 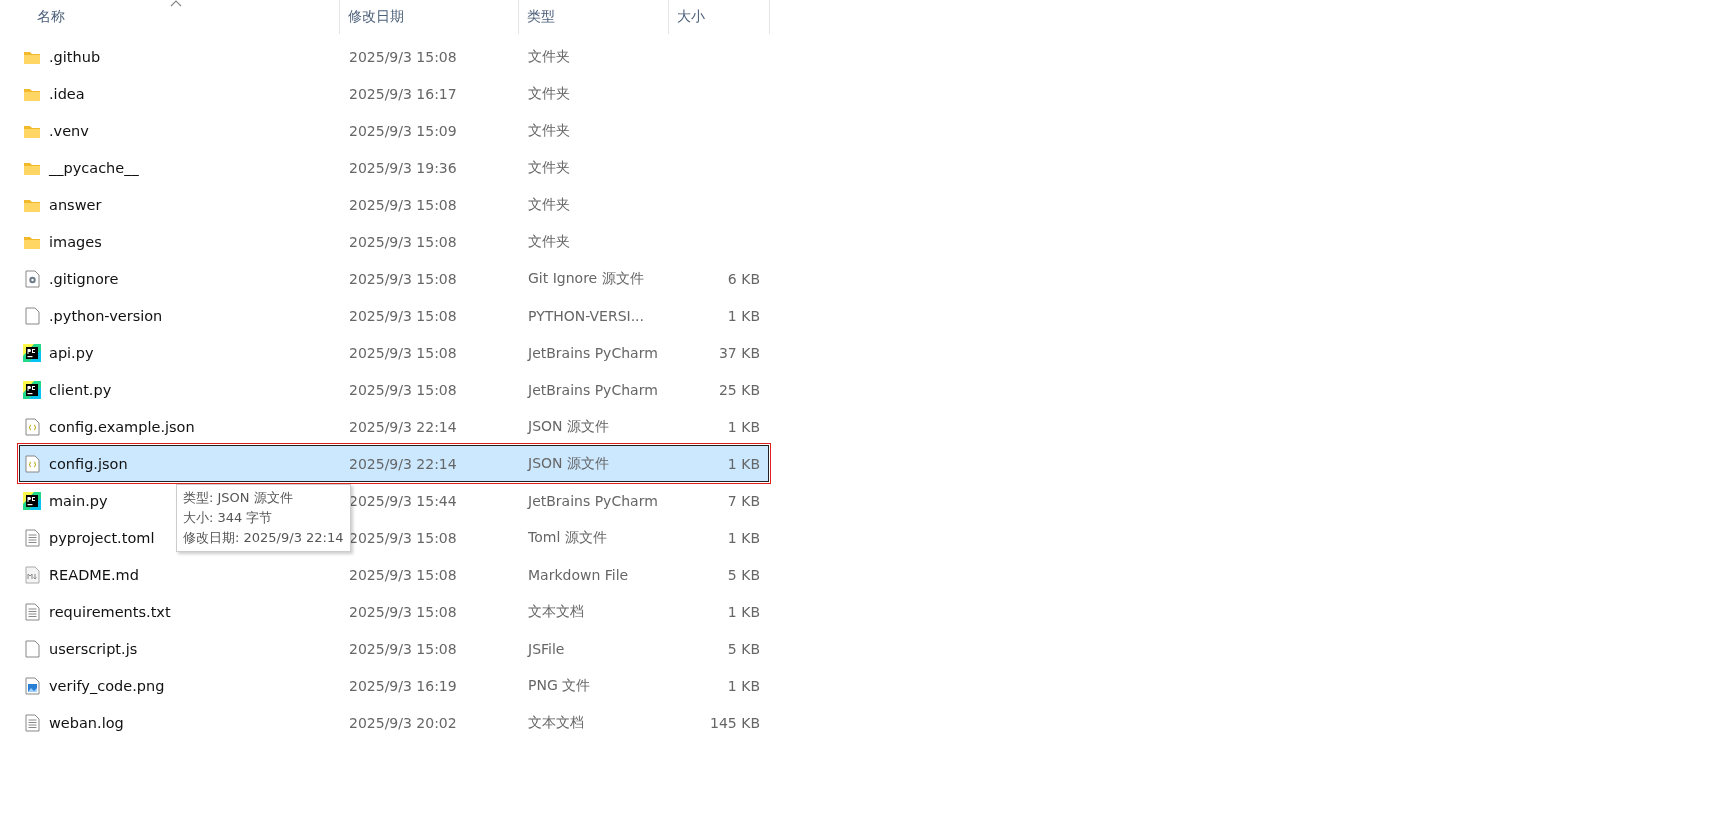 What do you see at coordinates (51, 17) in the screenshot?
I see `column-header: 名称` at bounding box center [51, 17].